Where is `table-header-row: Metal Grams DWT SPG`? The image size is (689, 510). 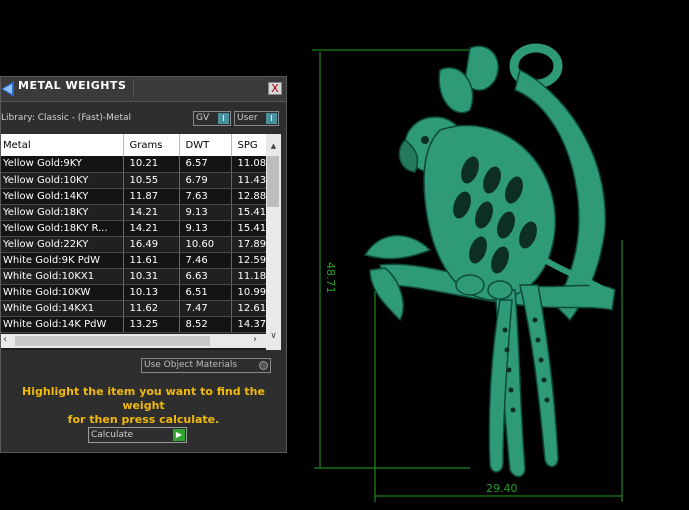
table-header-row: Metal Grams DWT SPG is located at coordinates (135, 145).